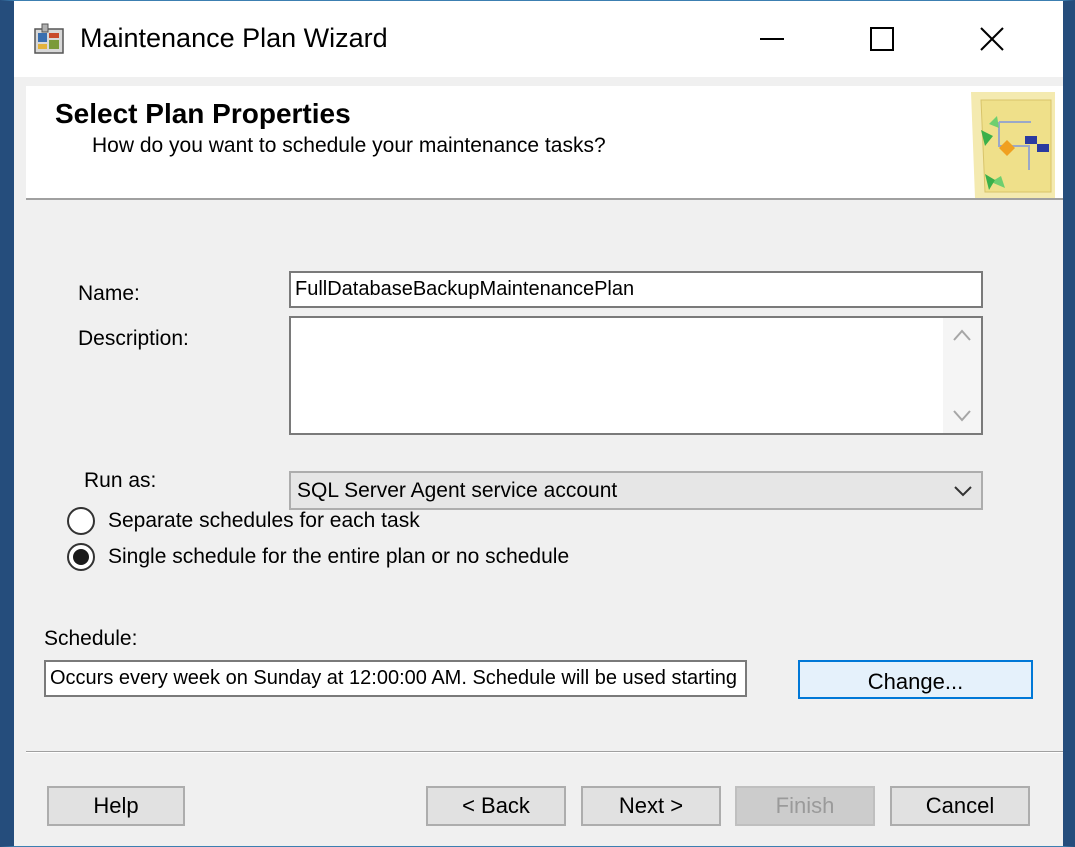 The width and height of the screenshot is (1075, 847). I want to click on description-label: Description:, so click(133, 338).